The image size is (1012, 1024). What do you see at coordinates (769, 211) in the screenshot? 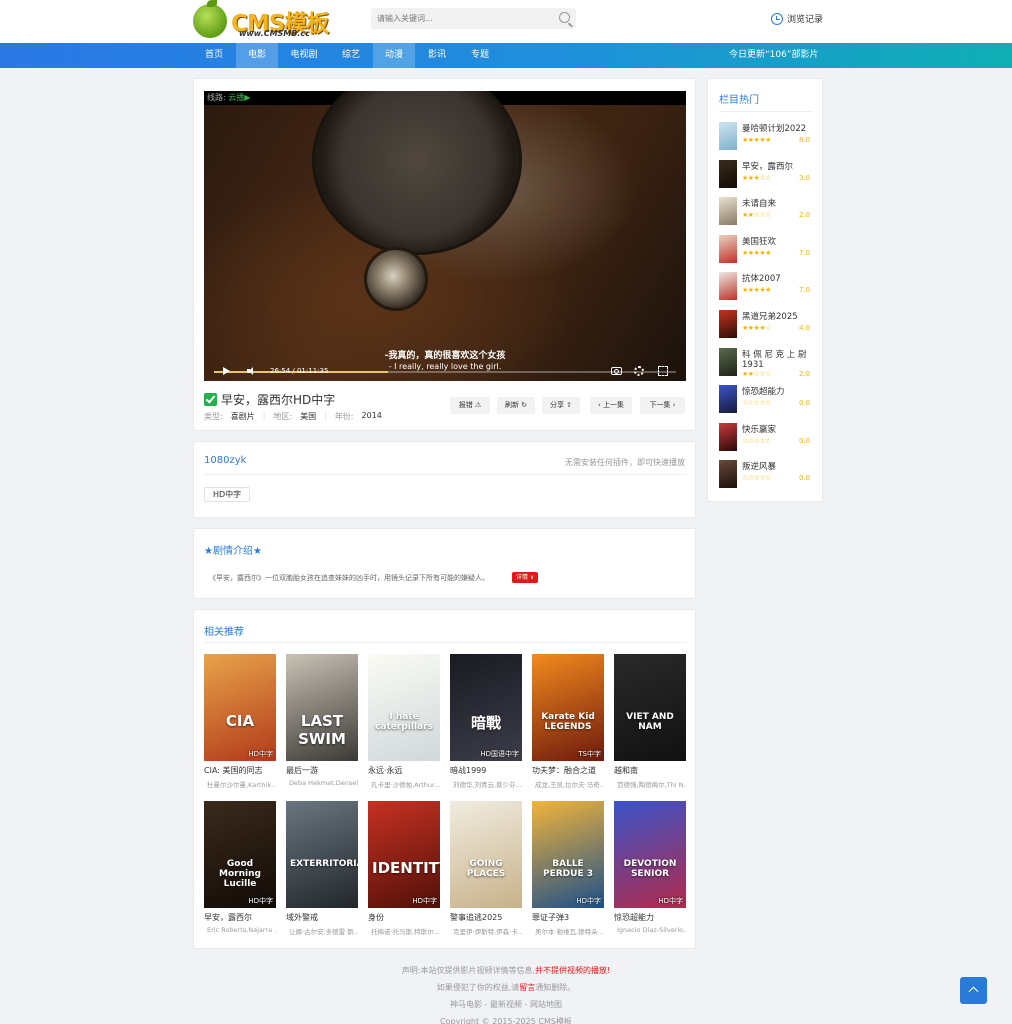
I see `sidebar-hot-item: 未请自来 ★★☆☆☆ 2.0` at bounding box center [769, 211].